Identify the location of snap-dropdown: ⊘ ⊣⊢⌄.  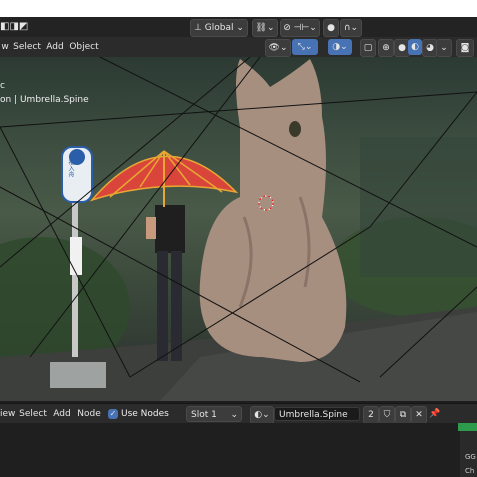
(300, 28).